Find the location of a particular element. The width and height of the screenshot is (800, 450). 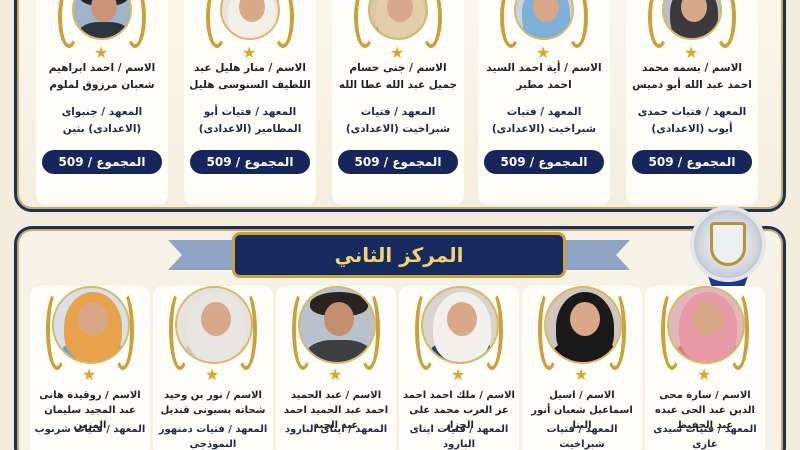

student-name: الاسم / بسمه محمد احمد عبد الله أبو دميس is located at coordinates (692, 76).